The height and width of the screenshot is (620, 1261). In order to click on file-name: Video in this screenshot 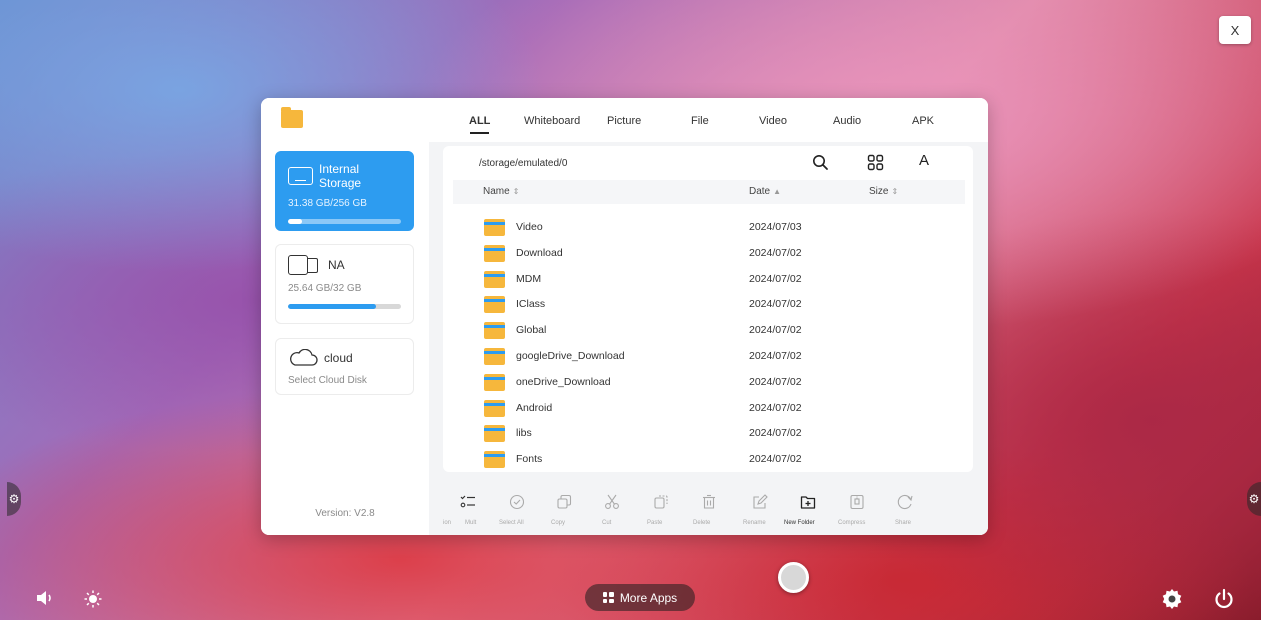, I will do `click(529, 227)`.